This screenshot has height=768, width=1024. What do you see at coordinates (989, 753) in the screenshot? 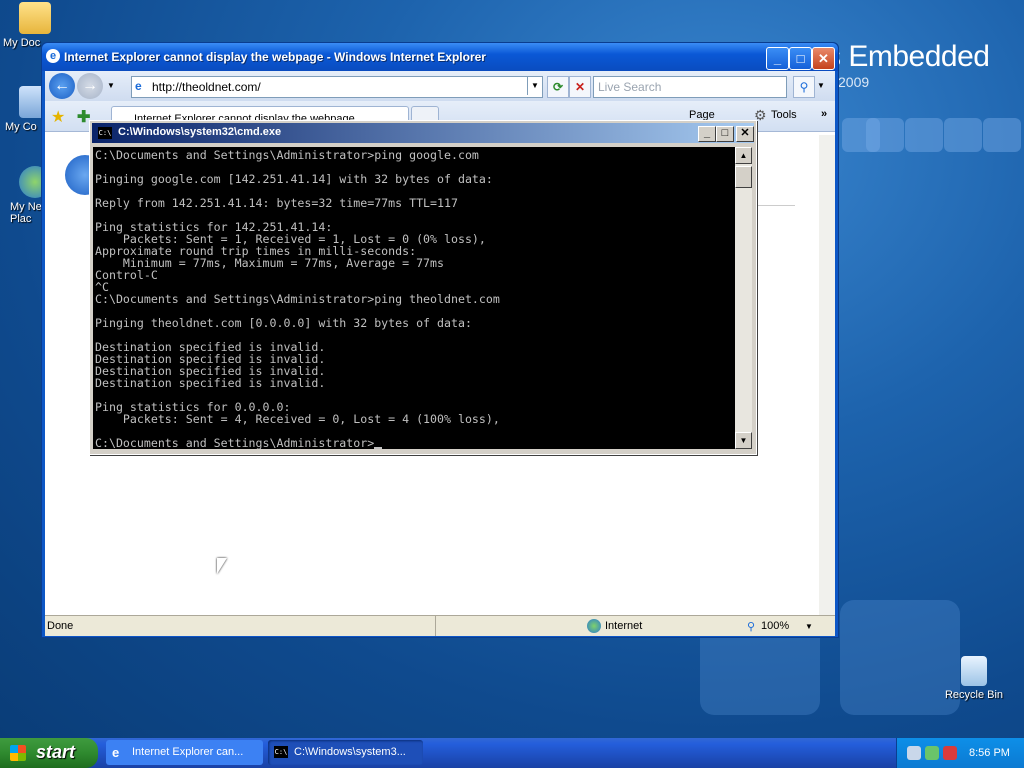
I see `clock: 8:56 PM` at bounding box center [989, 753].